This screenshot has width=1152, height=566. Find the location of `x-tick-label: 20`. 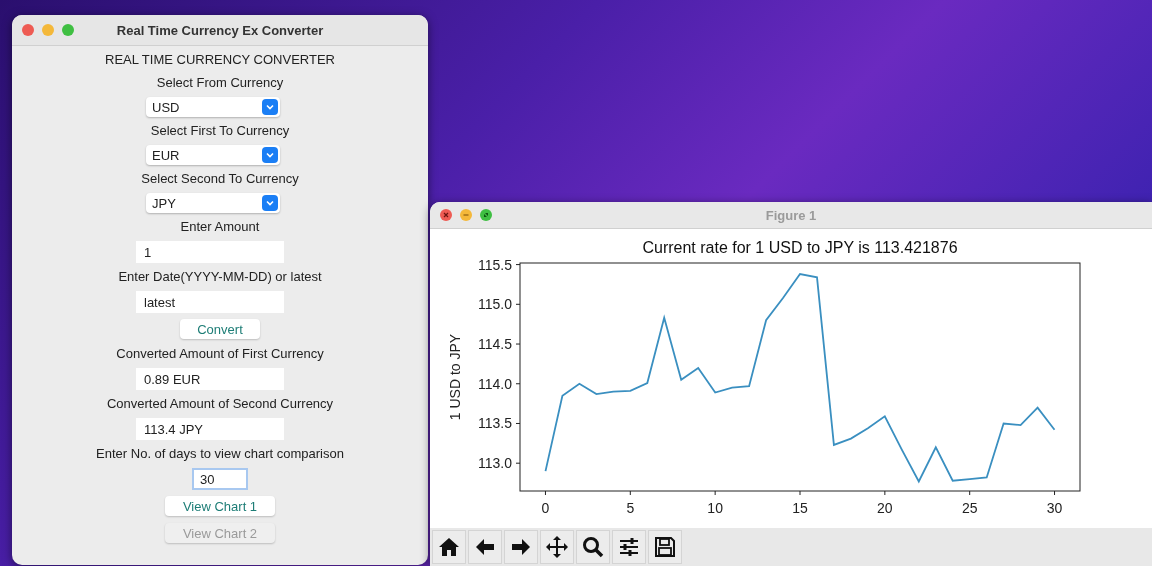

x-tick-label: 20 is located at coordinates (885, 508).